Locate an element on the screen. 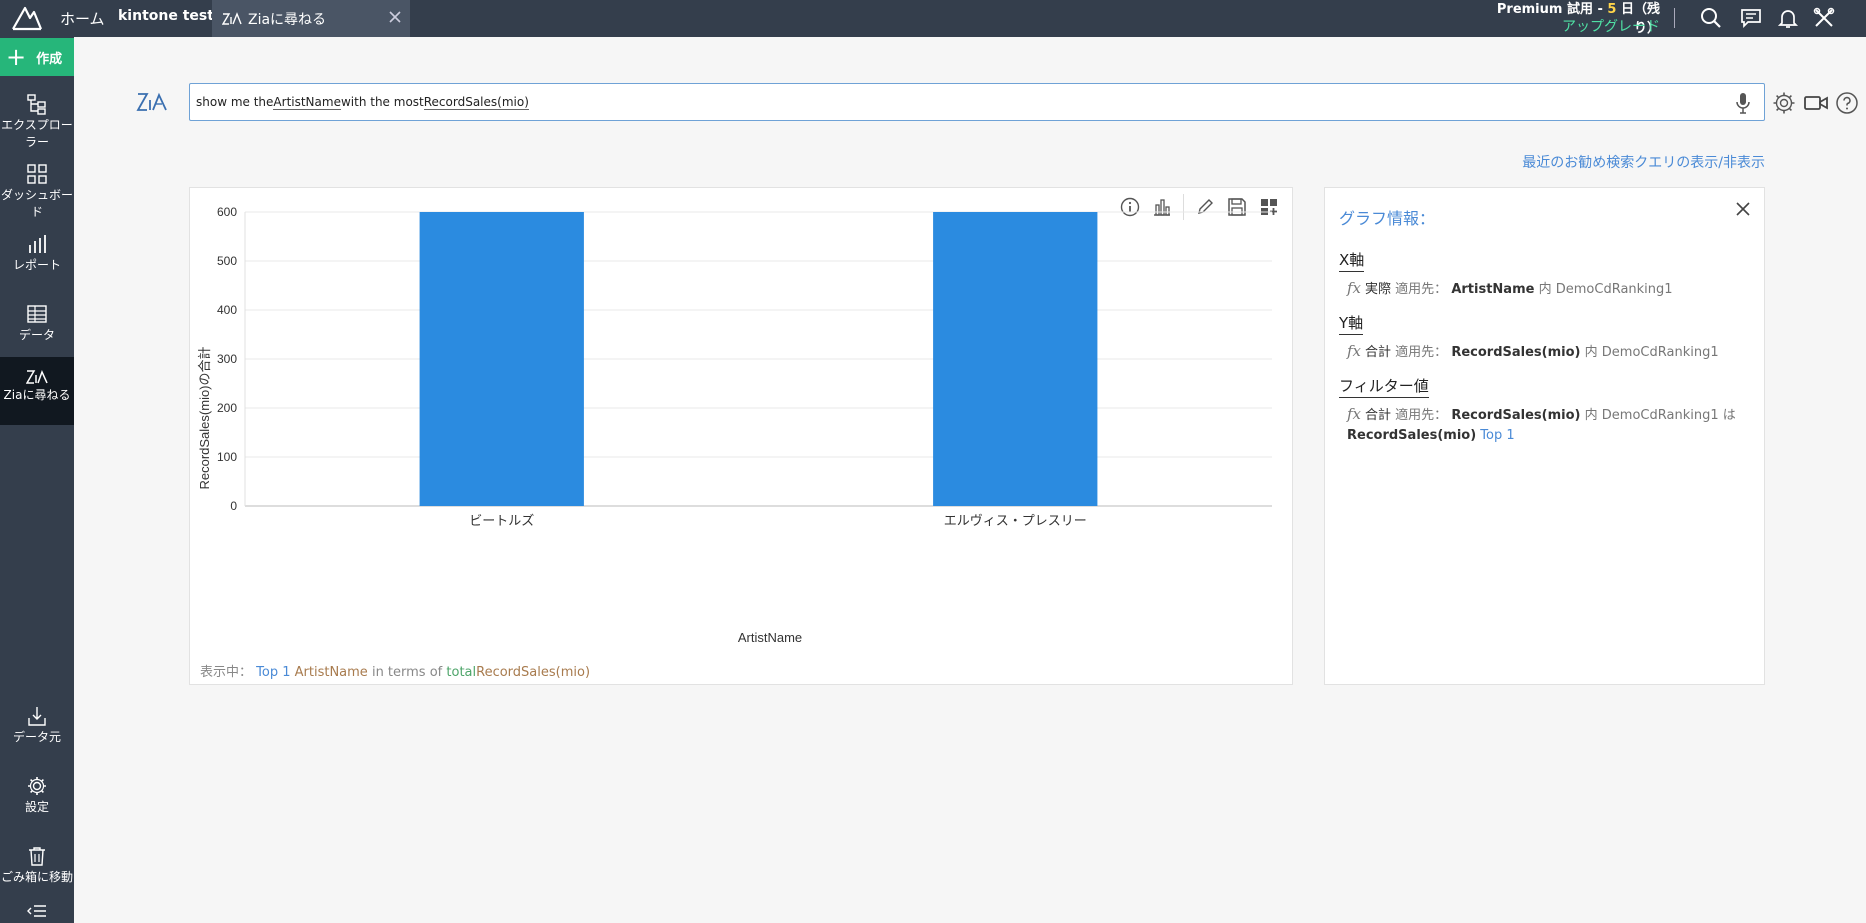 This screenshot has height=923, width=1866. summary-top: Top 1 is located at coordinates (273, 672).